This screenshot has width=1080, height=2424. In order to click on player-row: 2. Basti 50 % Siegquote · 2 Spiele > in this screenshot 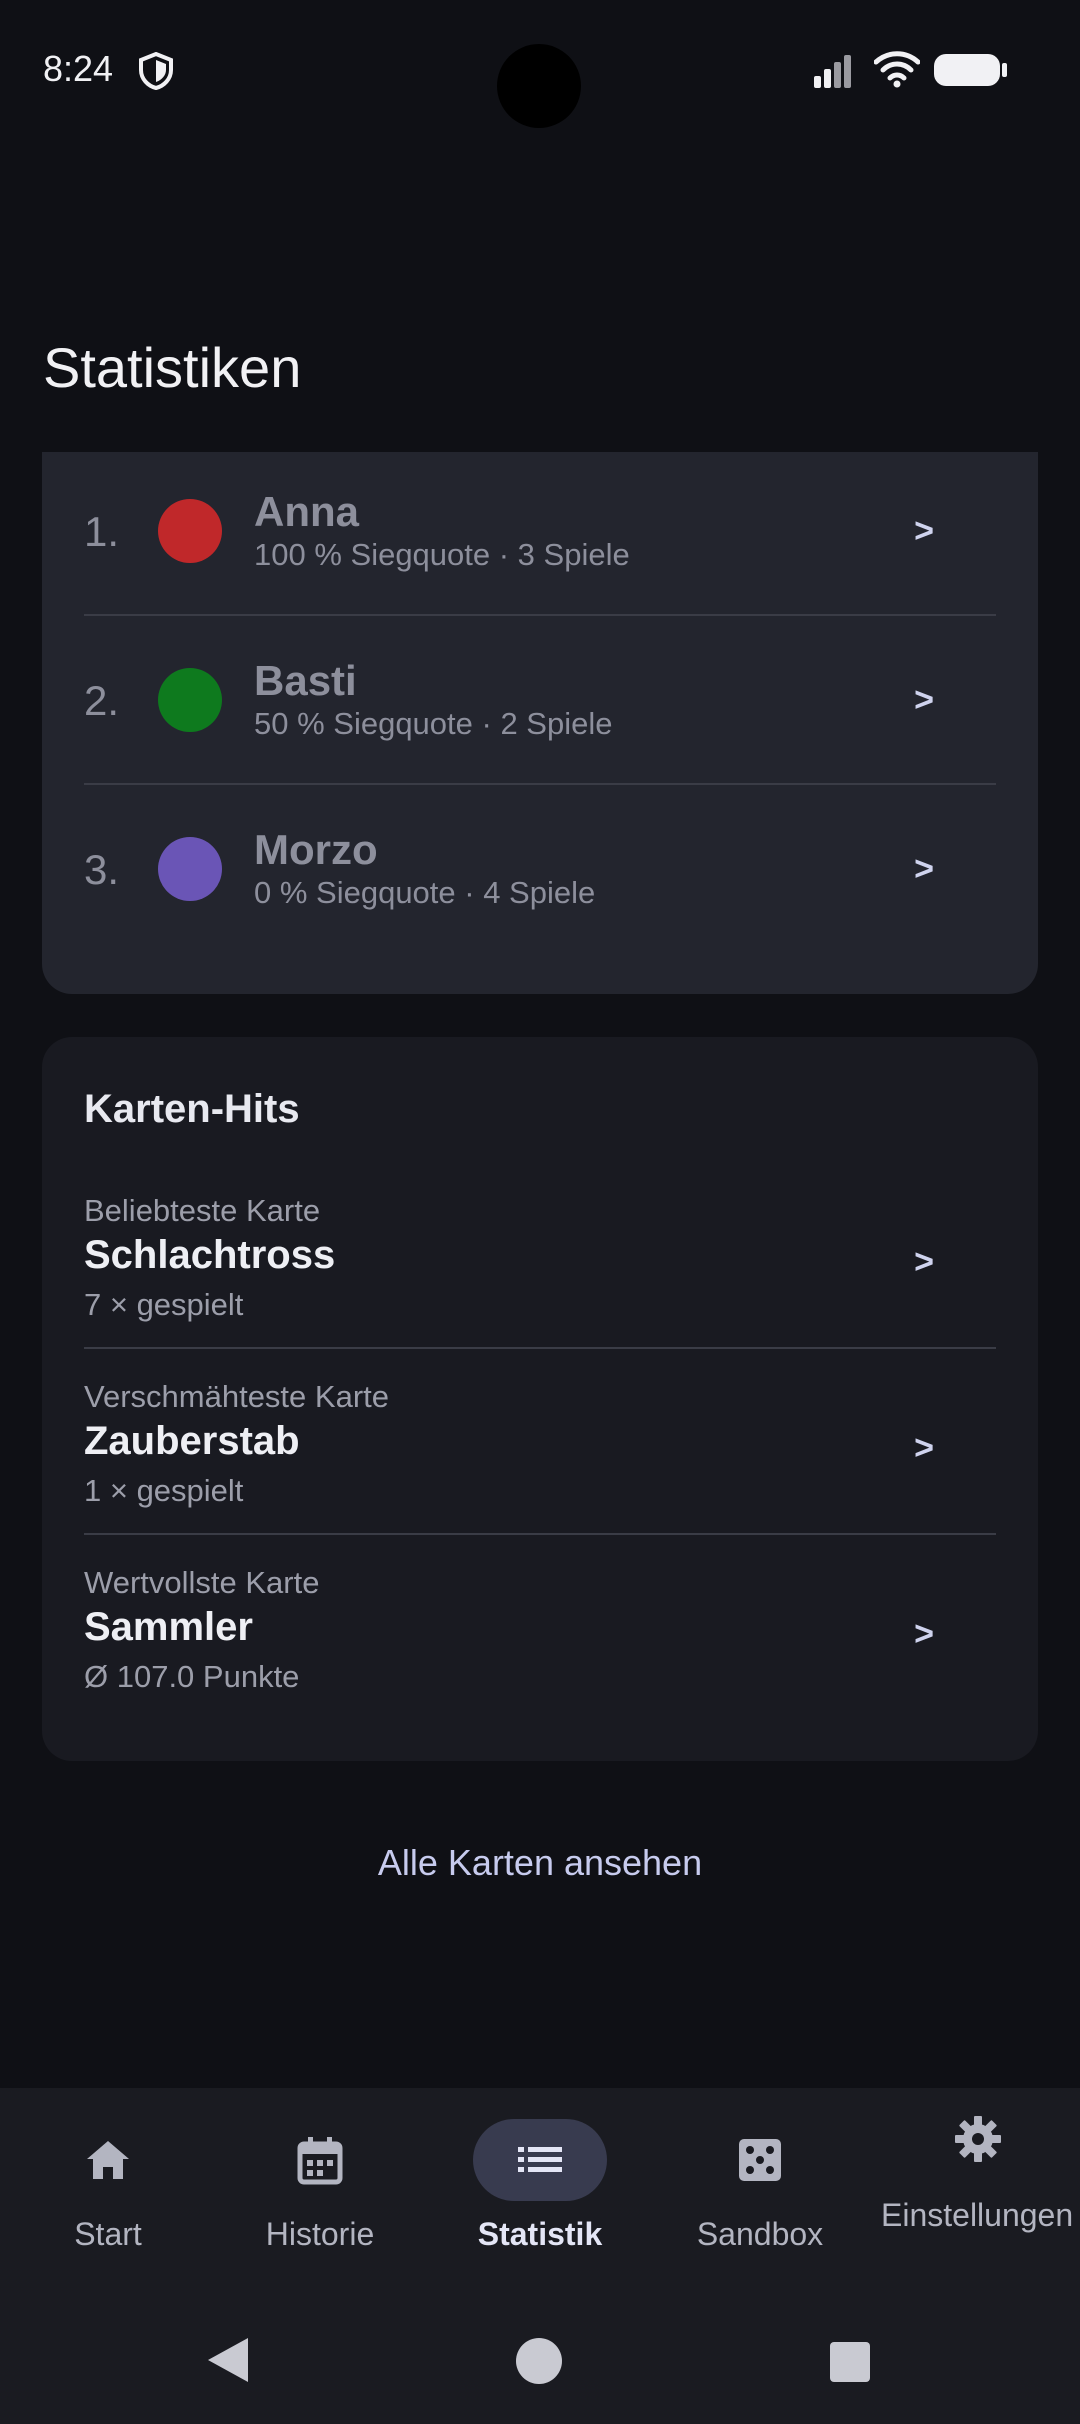, I will do `click(540, 705)`.